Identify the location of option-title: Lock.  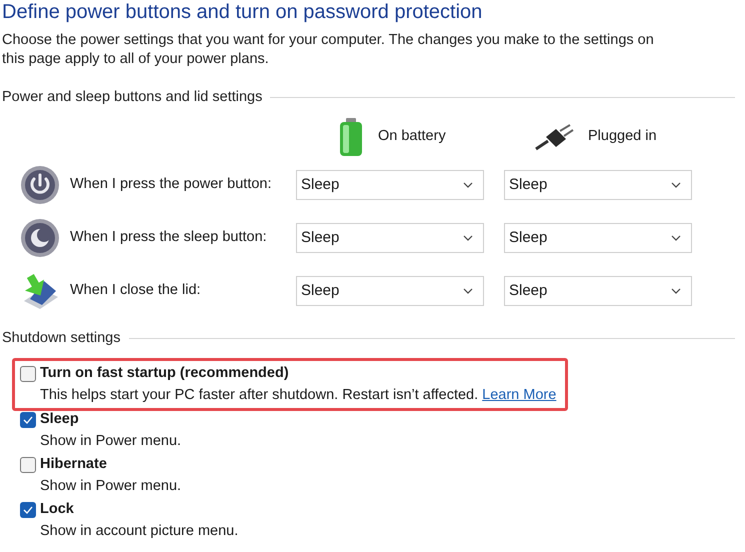
(57, 509).